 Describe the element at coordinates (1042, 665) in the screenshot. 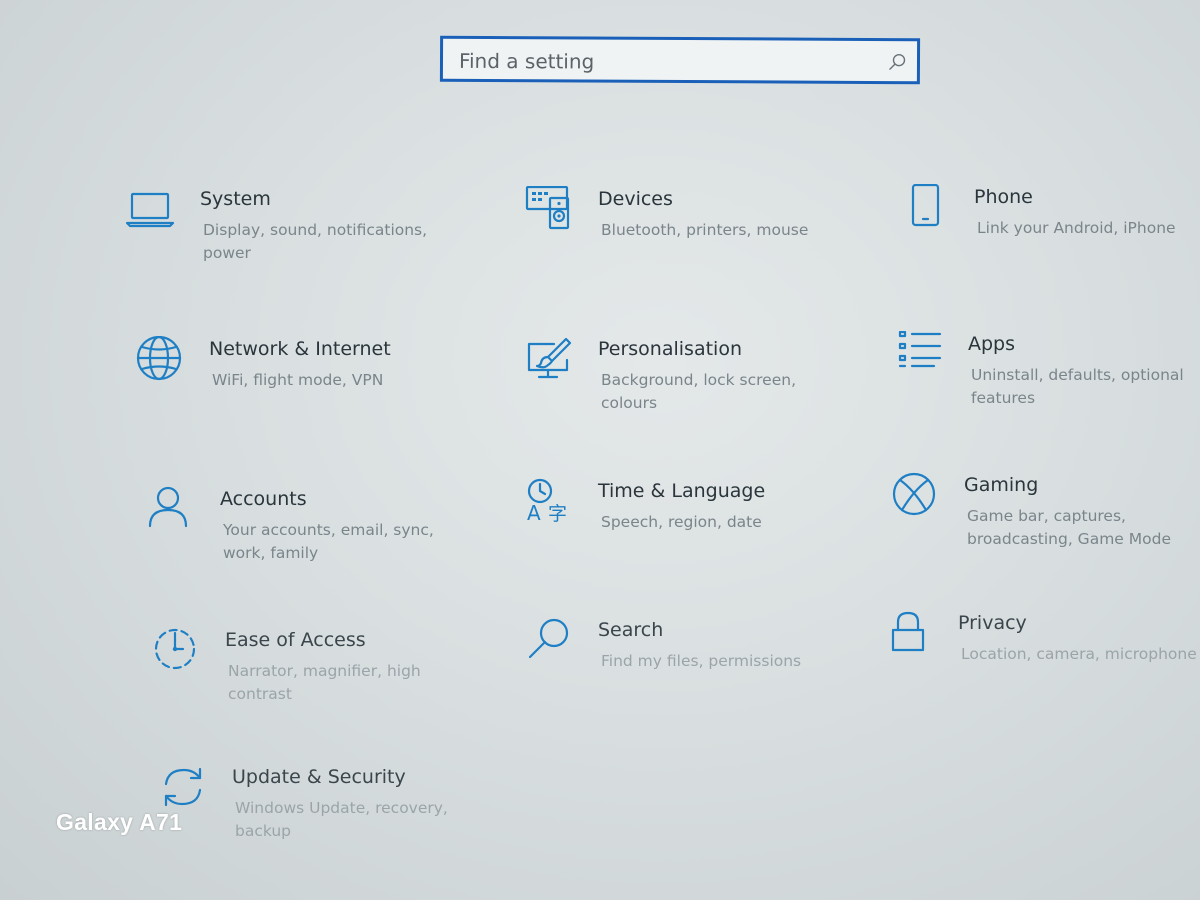

I see `tile-privacy: Privacy Location, camera, microphone` at that location.